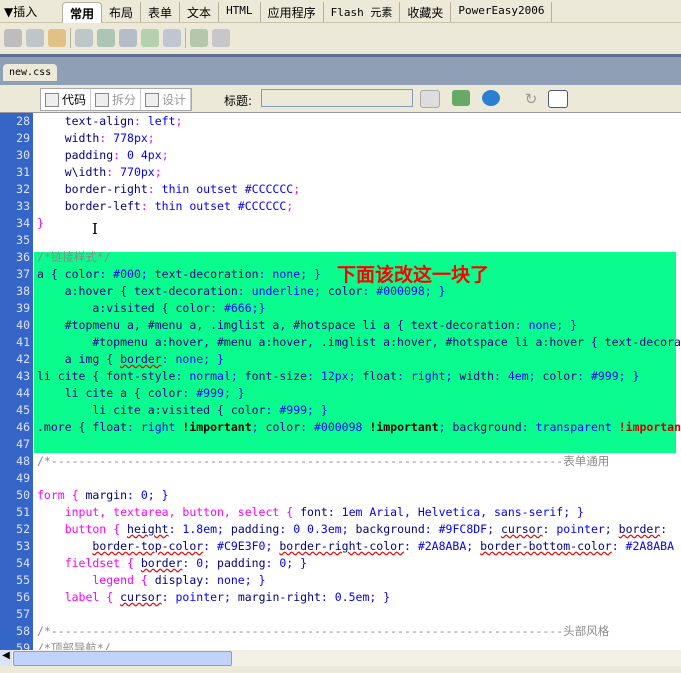  I want to click on code-token: padding, so click(241, 563).